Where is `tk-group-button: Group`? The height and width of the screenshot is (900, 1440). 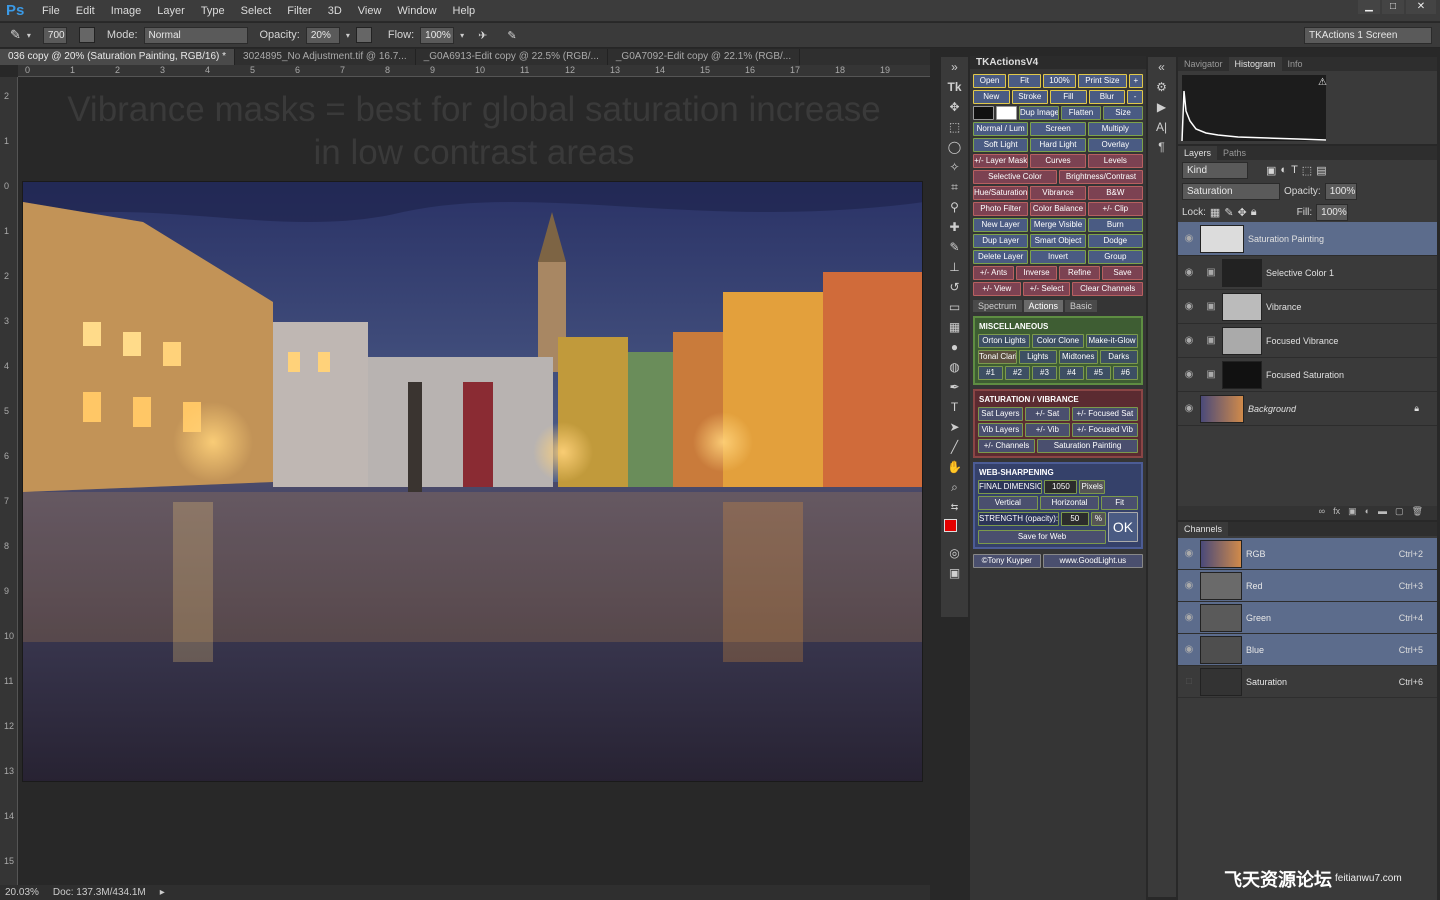 tk-group-button: Group is located at coordinates (1115, 257).